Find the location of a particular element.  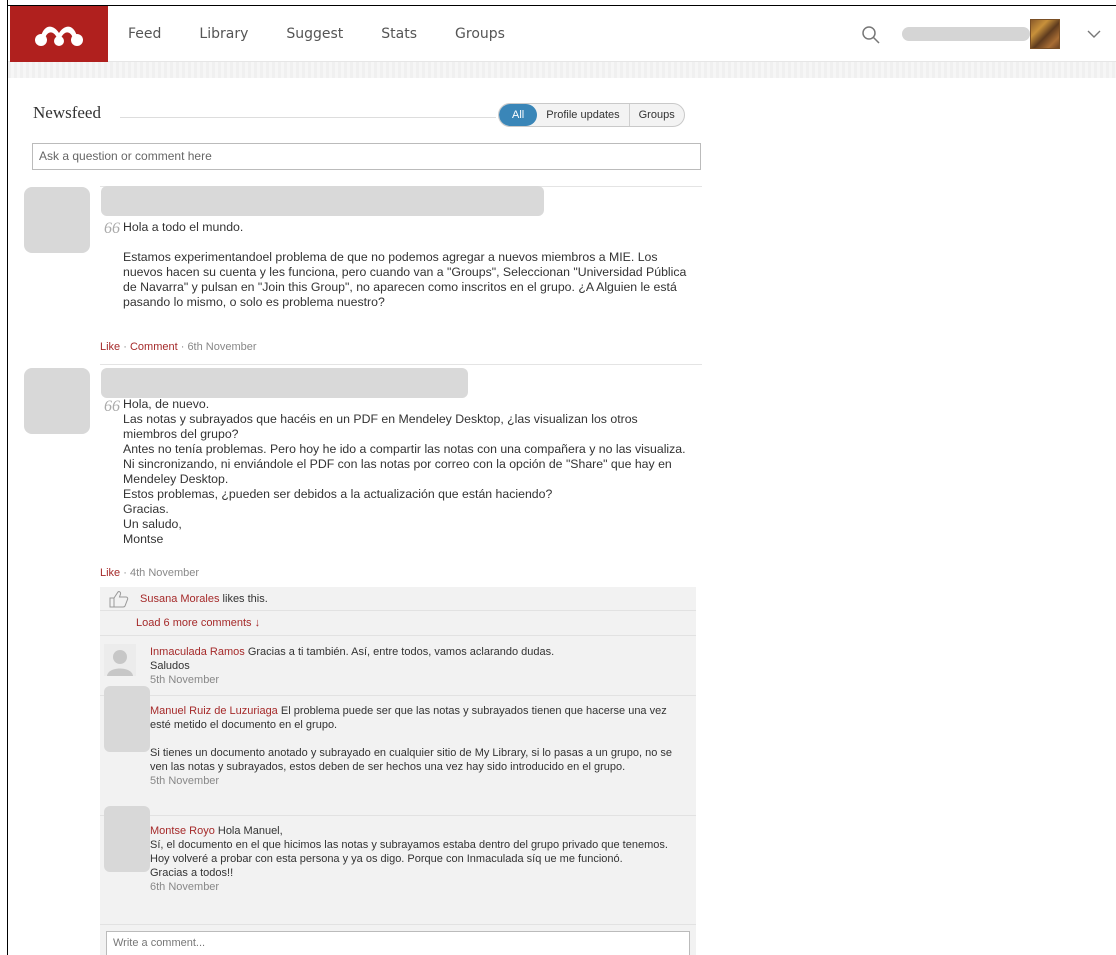

nav-item-groups: Groups is located at coordinates (480, 34).